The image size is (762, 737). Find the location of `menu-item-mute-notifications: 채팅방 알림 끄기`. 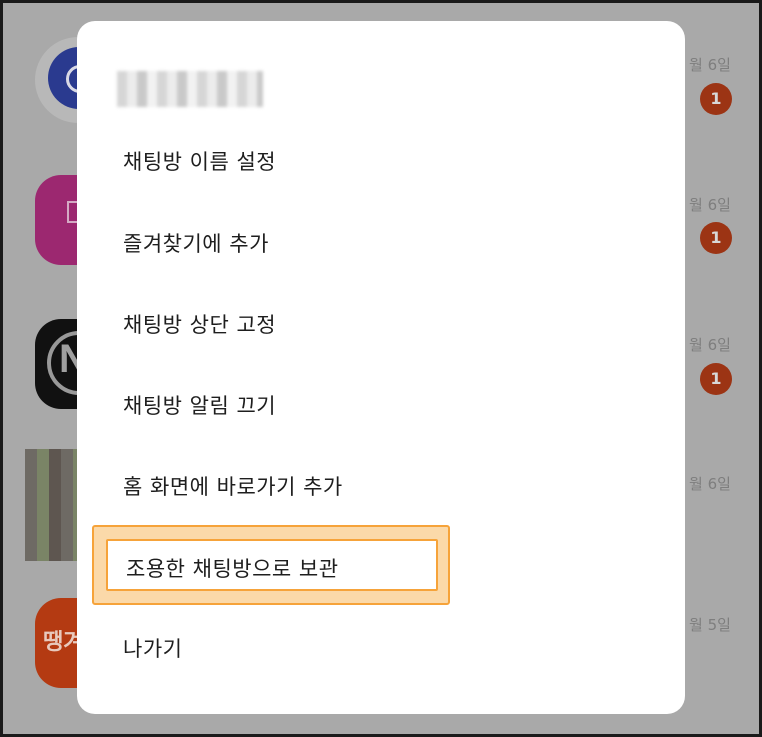

menu-item-mute-notifications: 채팅방 알림 끄기 is located at coordinates (199, 405).